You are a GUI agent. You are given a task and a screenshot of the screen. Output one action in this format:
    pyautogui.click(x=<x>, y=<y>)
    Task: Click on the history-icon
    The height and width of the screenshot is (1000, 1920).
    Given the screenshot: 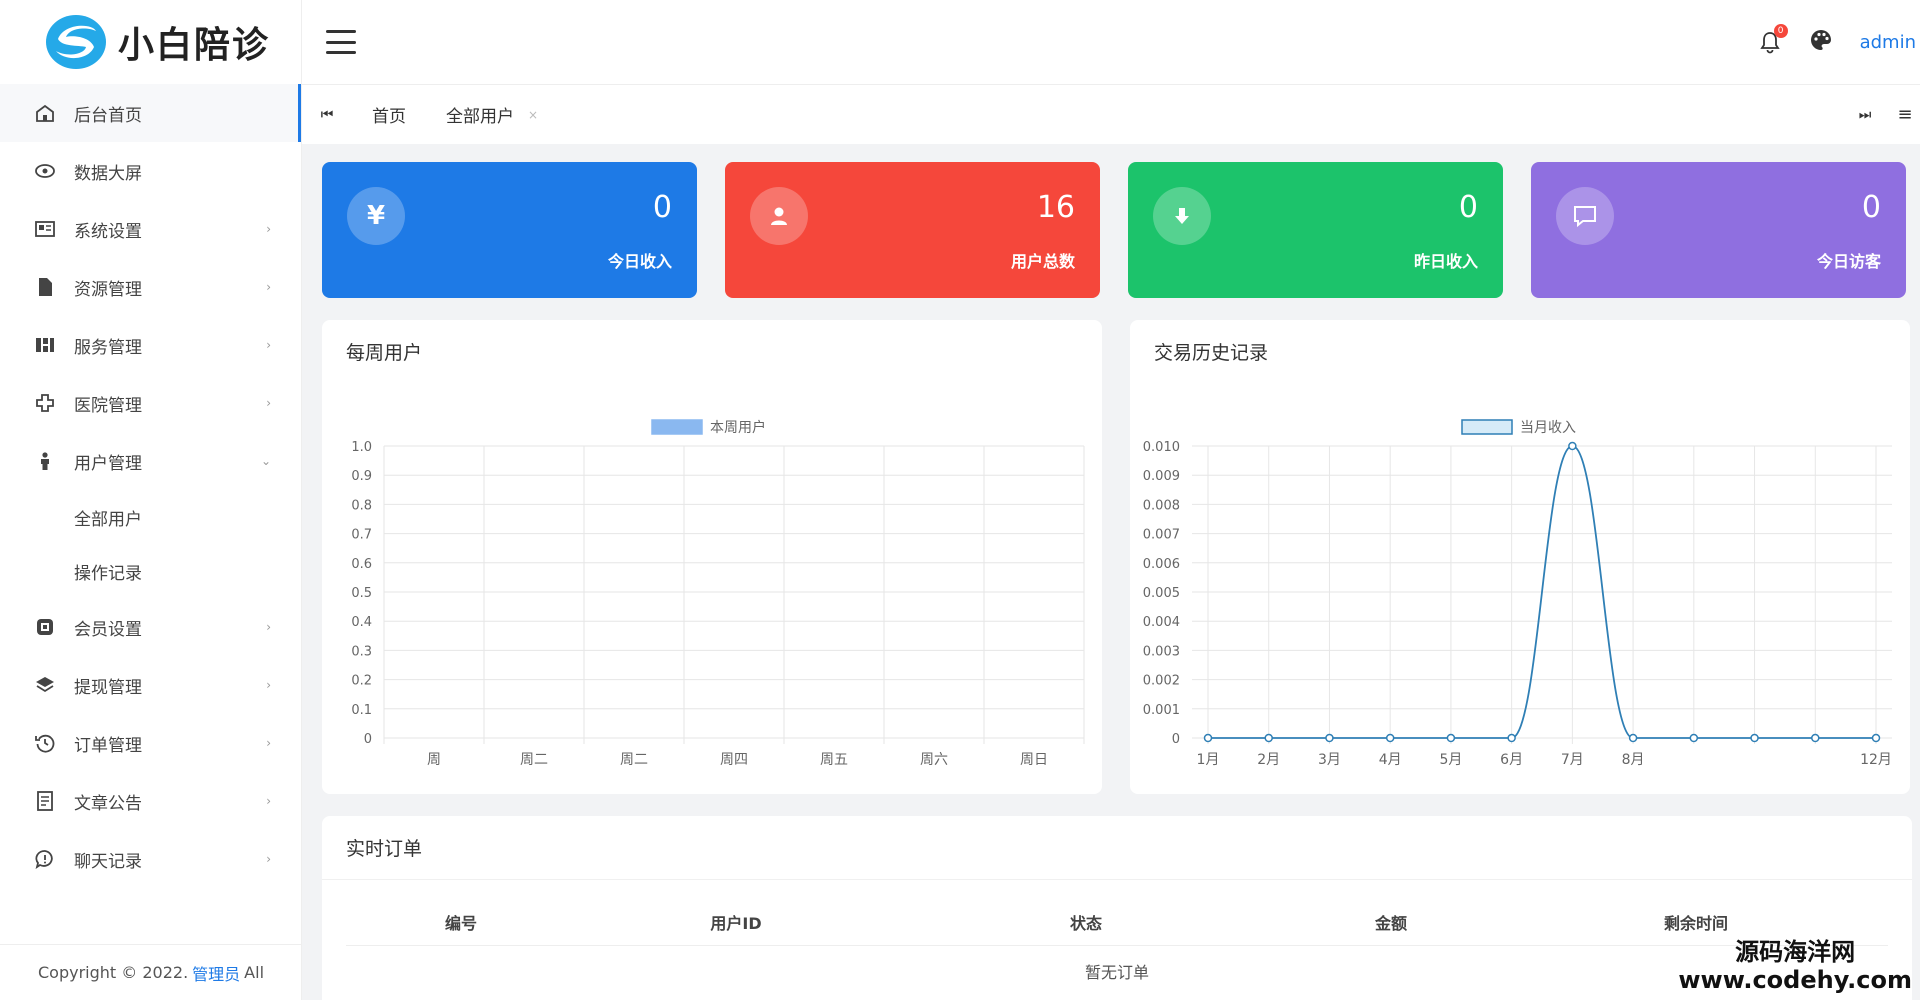 What is the action you would take?
    pyautogui.click(x=45, y=743)
    